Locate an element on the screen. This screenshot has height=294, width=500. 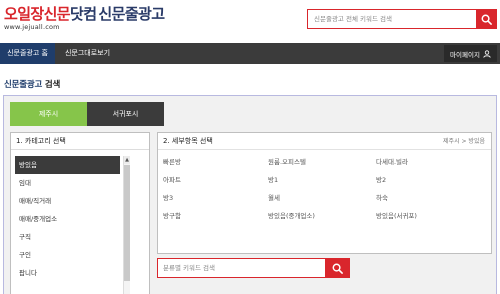
category-item: 매매/중개업소 is located at coordinates (67, 219).